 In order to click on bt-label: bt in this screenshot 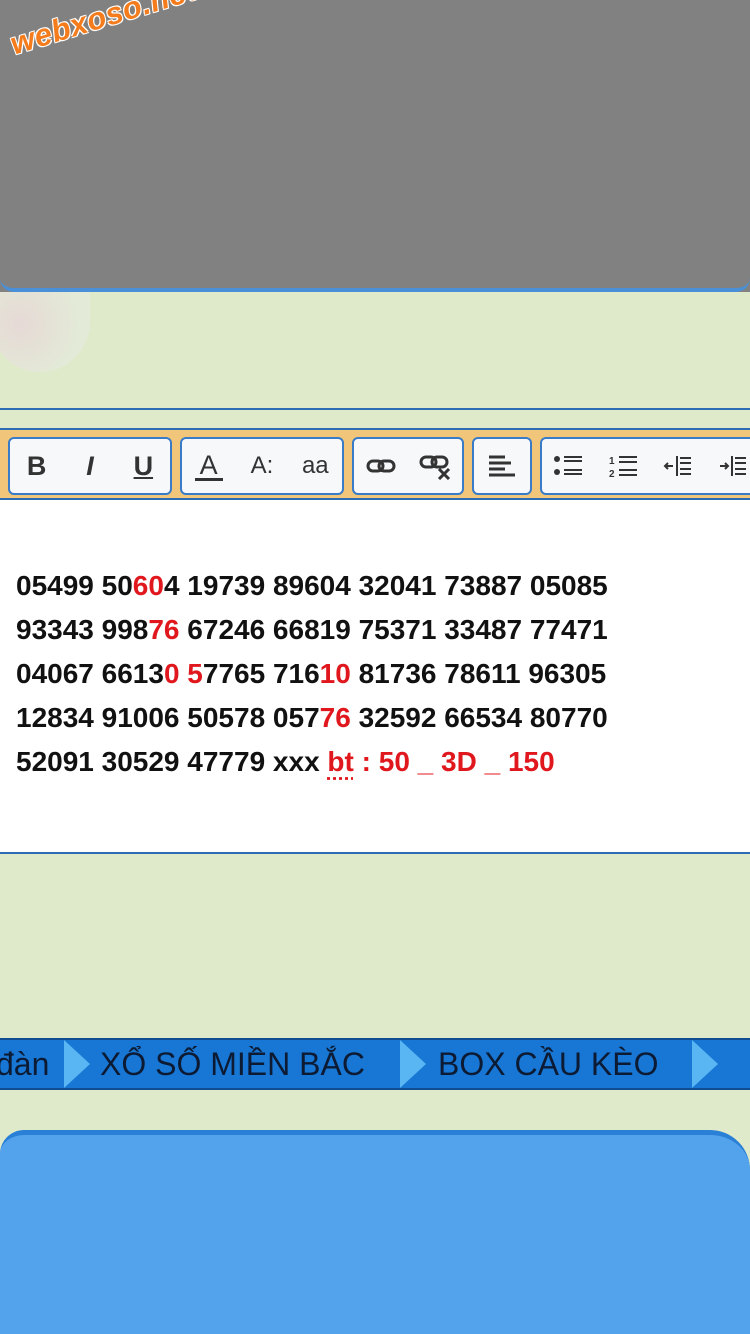, I will do `click(340, 761)`.